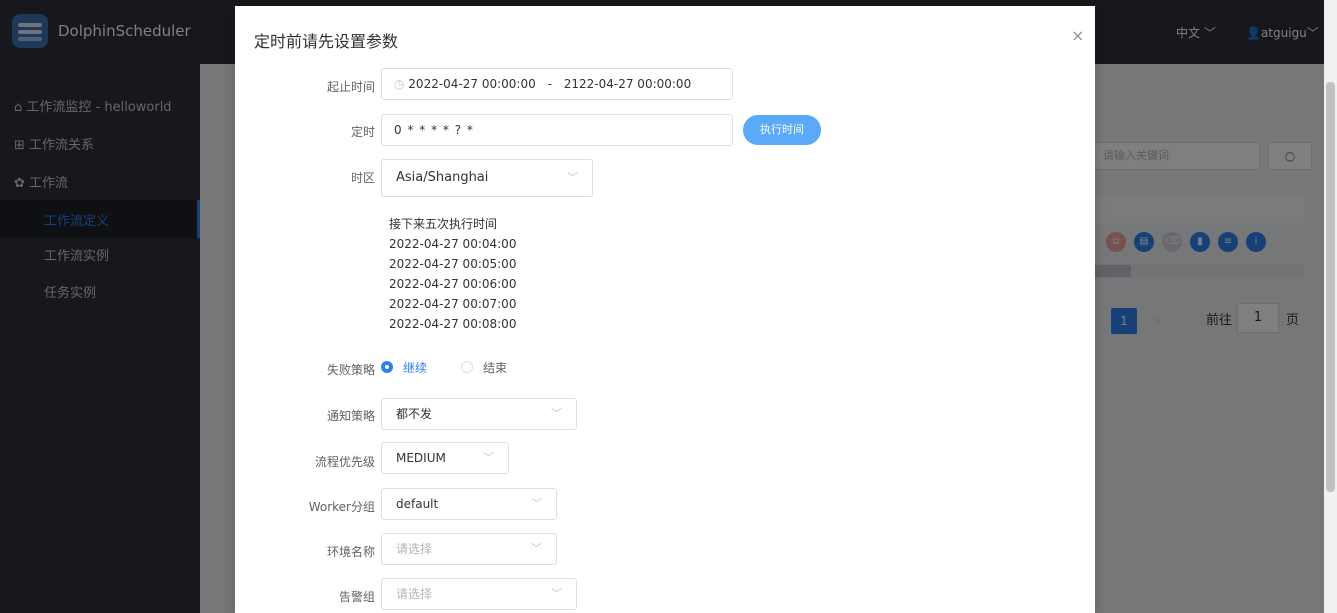  Describe the element at coordinates (362, 132) in the screenshot. I see `cron-label: 定时` at that location.